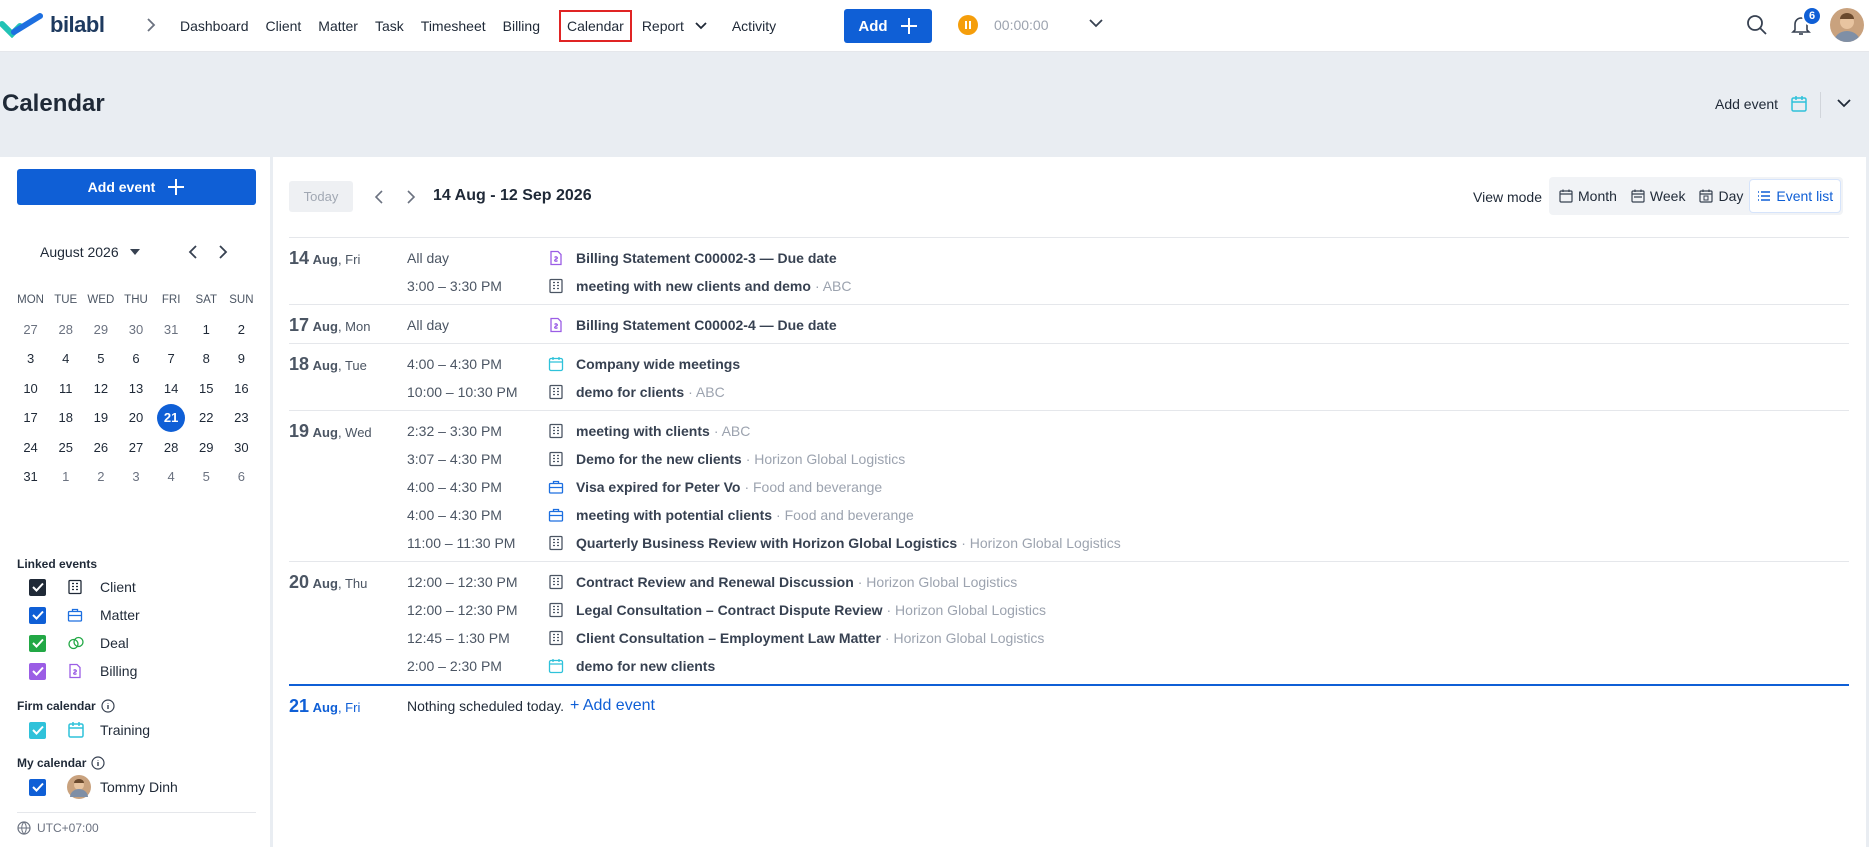 This screenshot has width=1869, height=847. I want to click on event-title: Visa expired for Peter Vo, so click(658, 487).